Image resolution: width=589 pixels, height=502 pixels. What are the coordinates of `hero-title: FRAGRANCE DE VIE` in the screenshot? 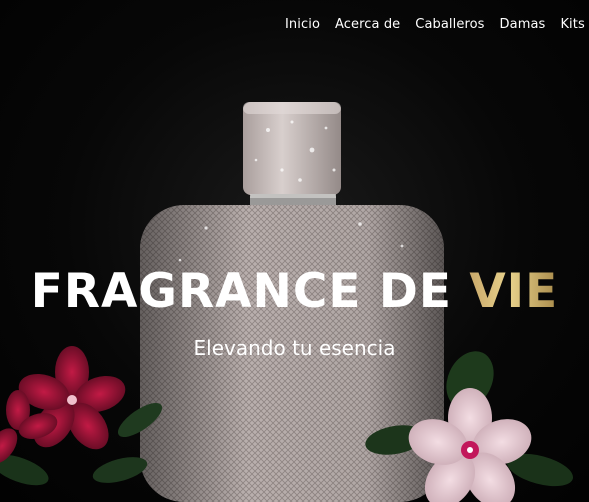 It's located at (294, 292).